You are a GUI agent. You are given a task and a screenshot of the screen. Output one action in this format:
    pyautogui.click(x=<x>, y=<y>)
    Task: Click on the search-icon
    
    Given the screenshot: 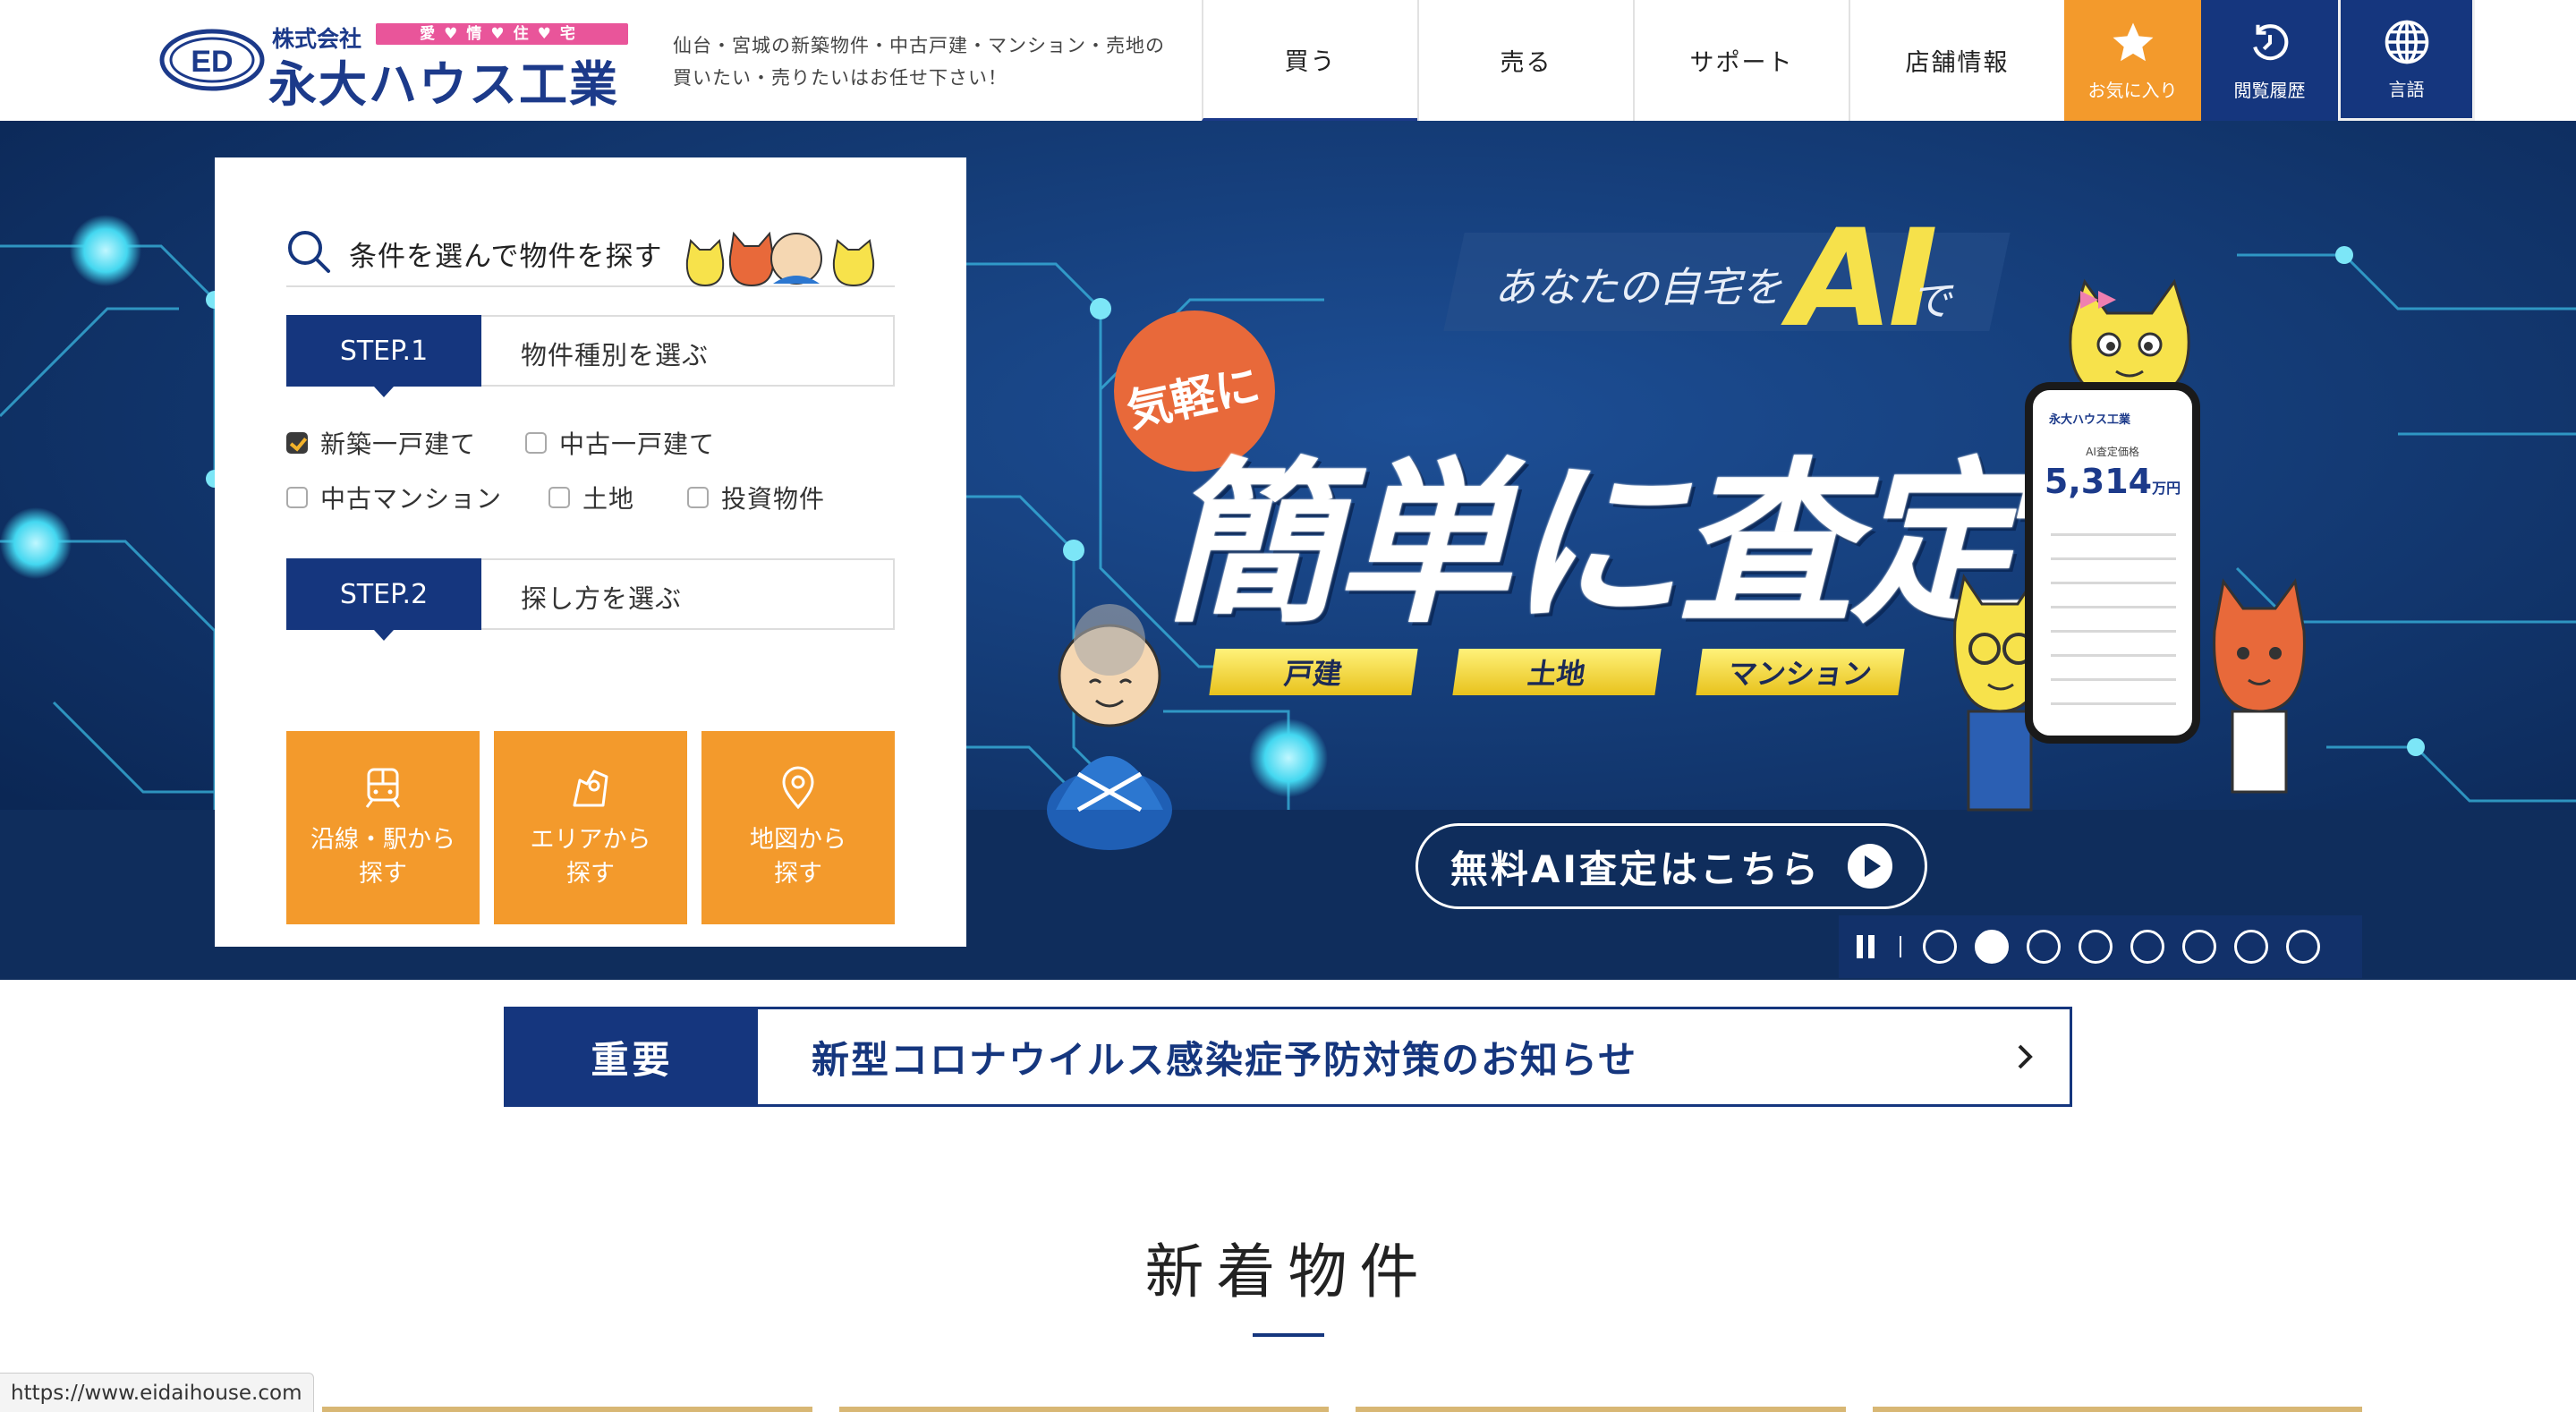 What is the action you would take?
    pyautogui.click(x=309, y=252)
    